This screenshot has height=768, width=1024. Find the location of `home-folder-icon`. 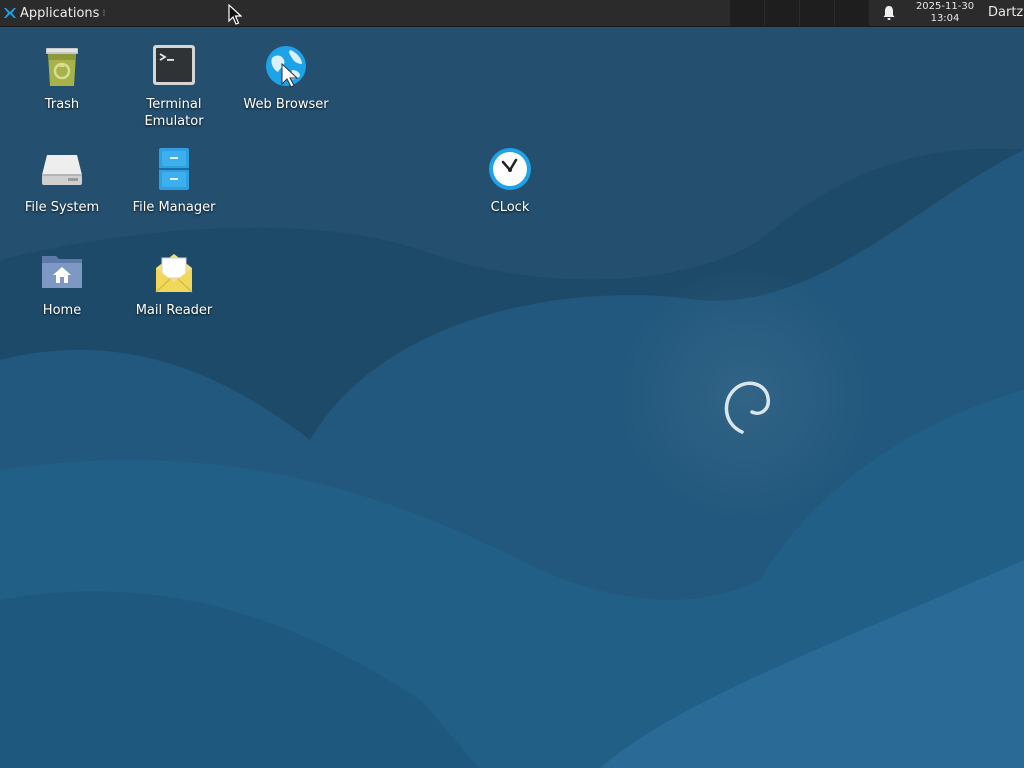

home-folder-icon is located at coordinates (62, 272).